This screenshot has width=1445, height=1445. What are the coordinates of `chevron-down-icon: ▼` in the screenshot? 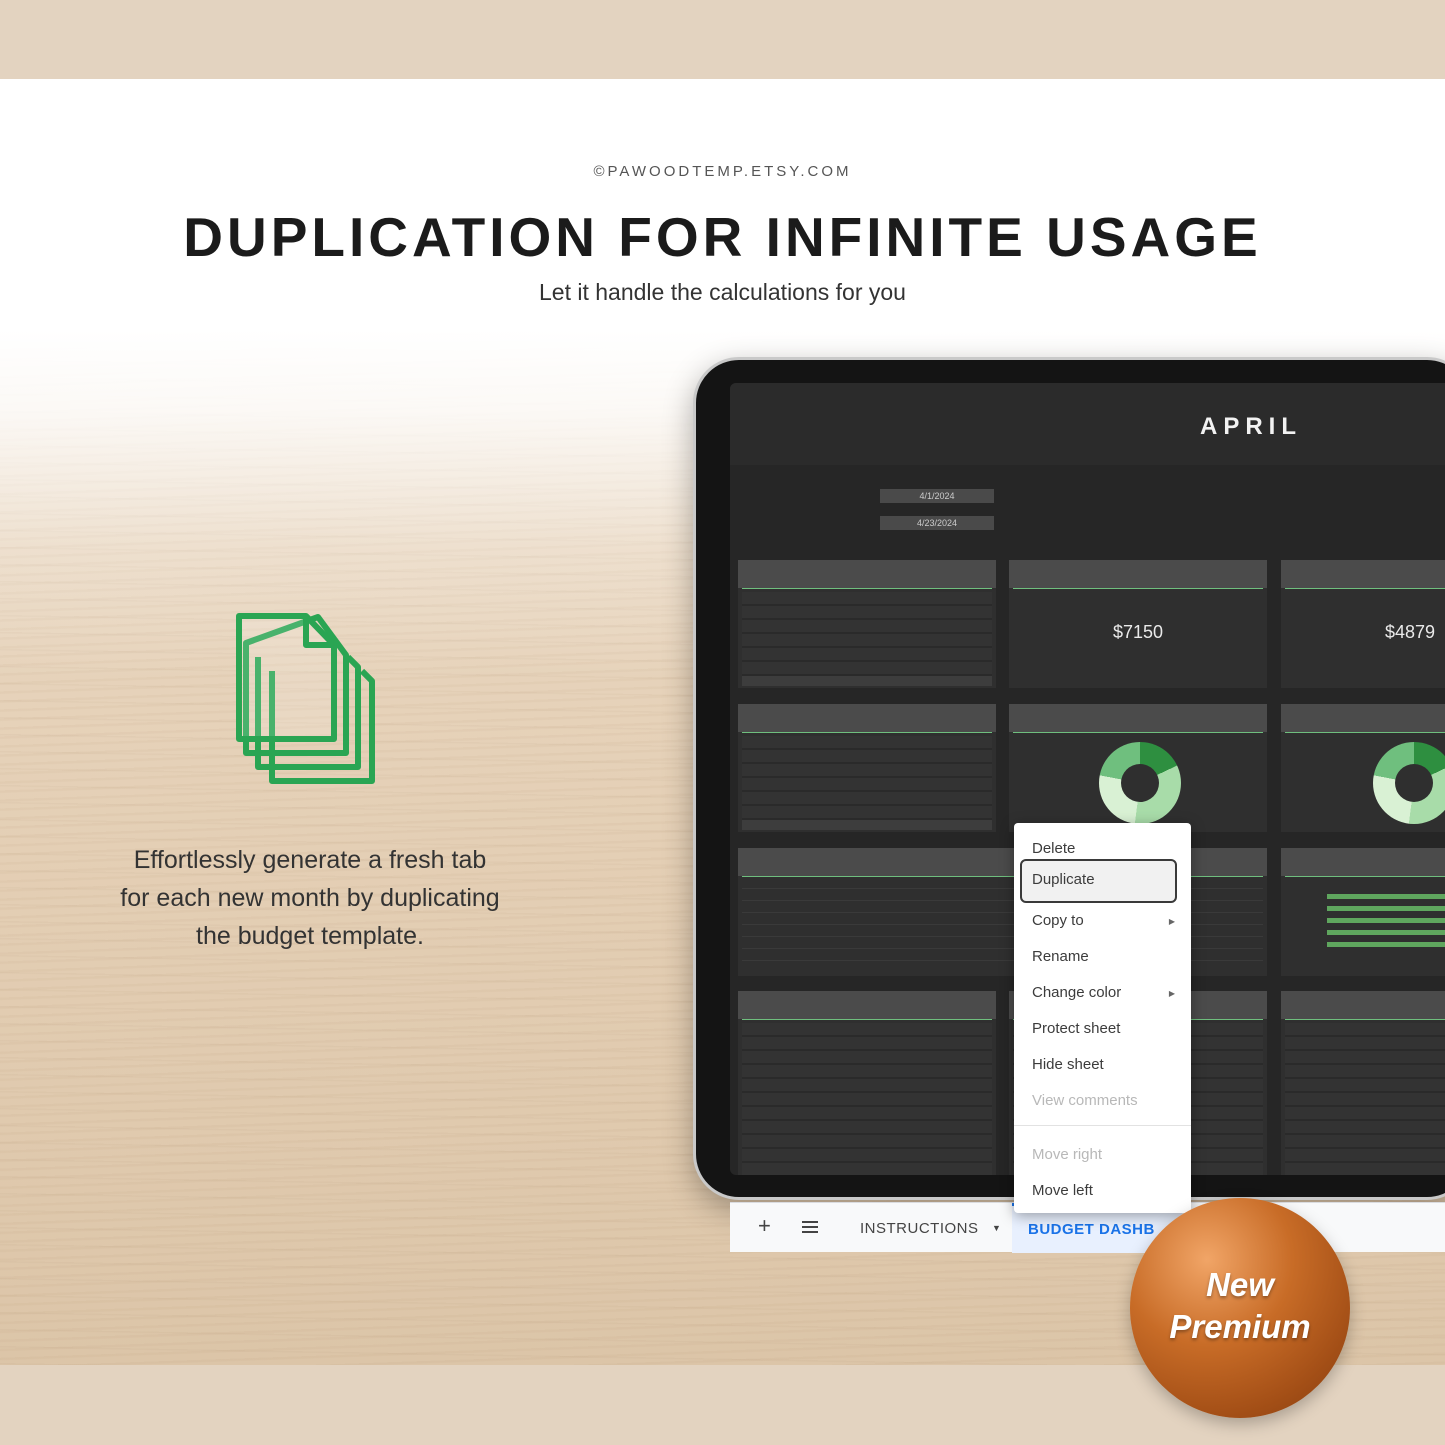 It's located at (996, 1228).